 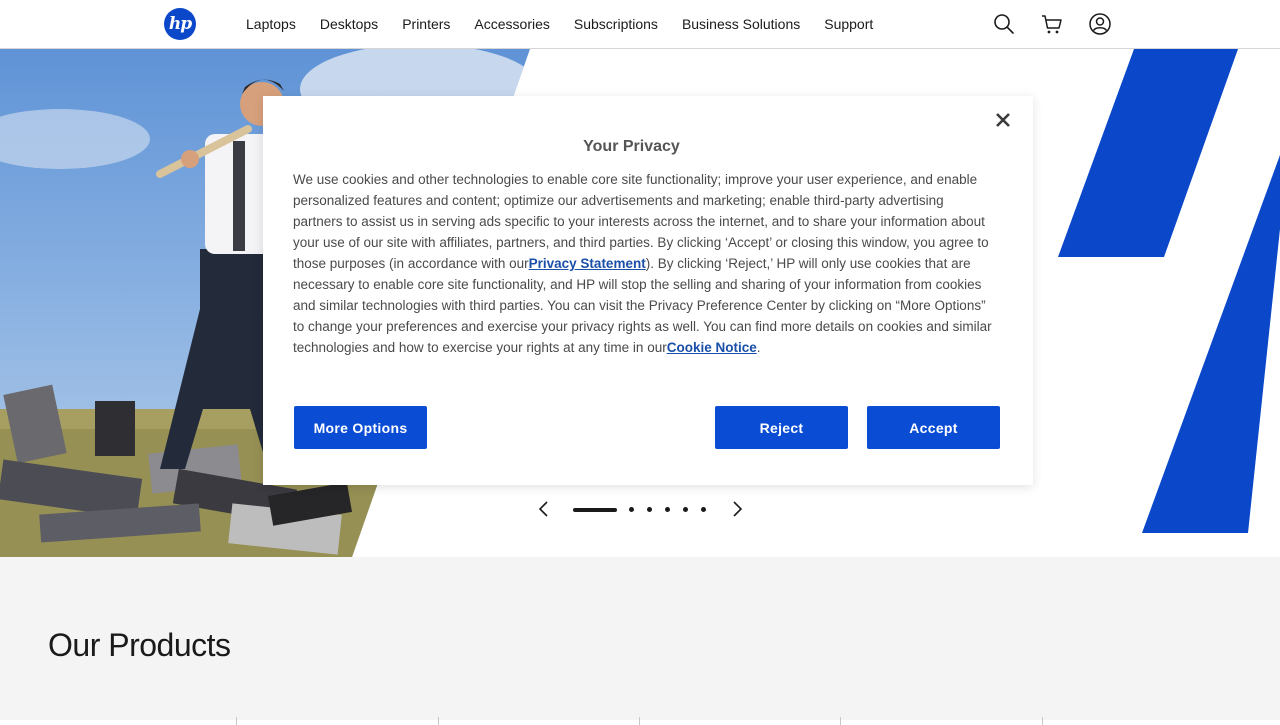 I want to click on search-icon, so click(x=1004, y=24).